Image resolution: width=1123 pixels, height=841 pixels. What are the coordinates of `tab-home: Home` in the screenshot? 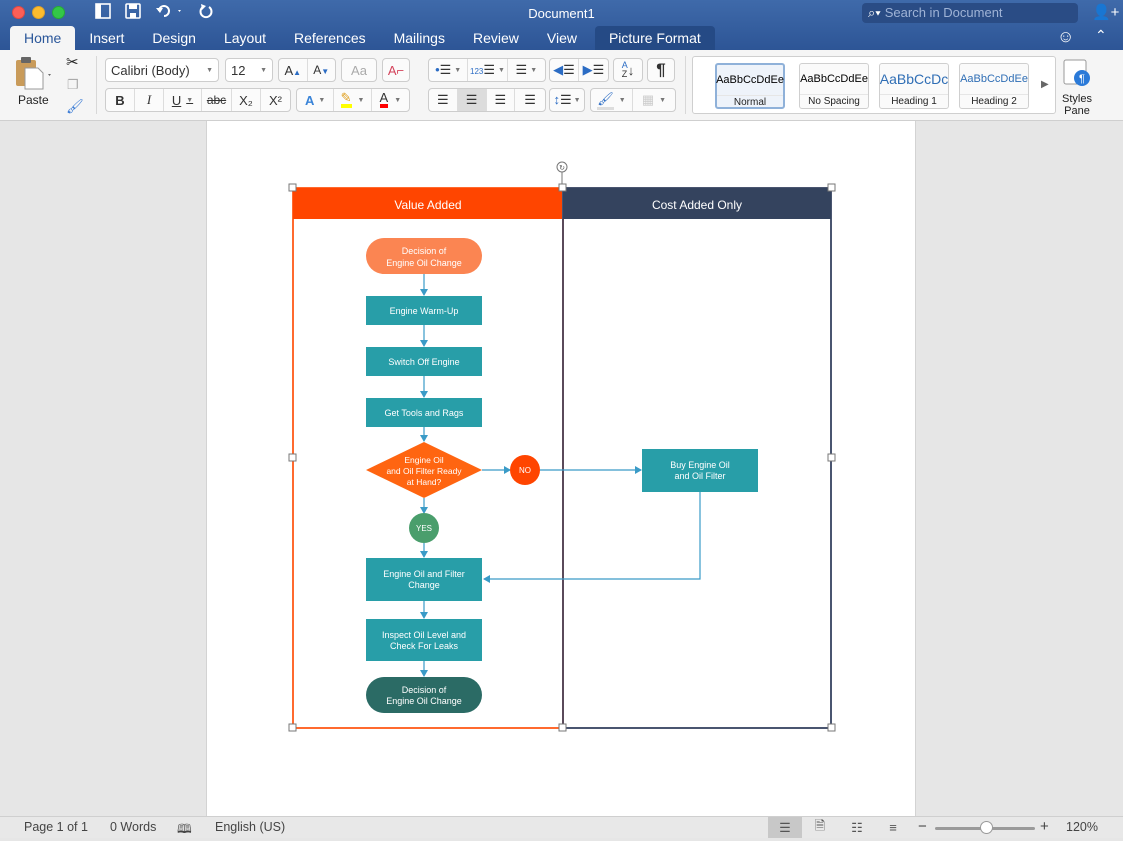 It's located at (43, 38).